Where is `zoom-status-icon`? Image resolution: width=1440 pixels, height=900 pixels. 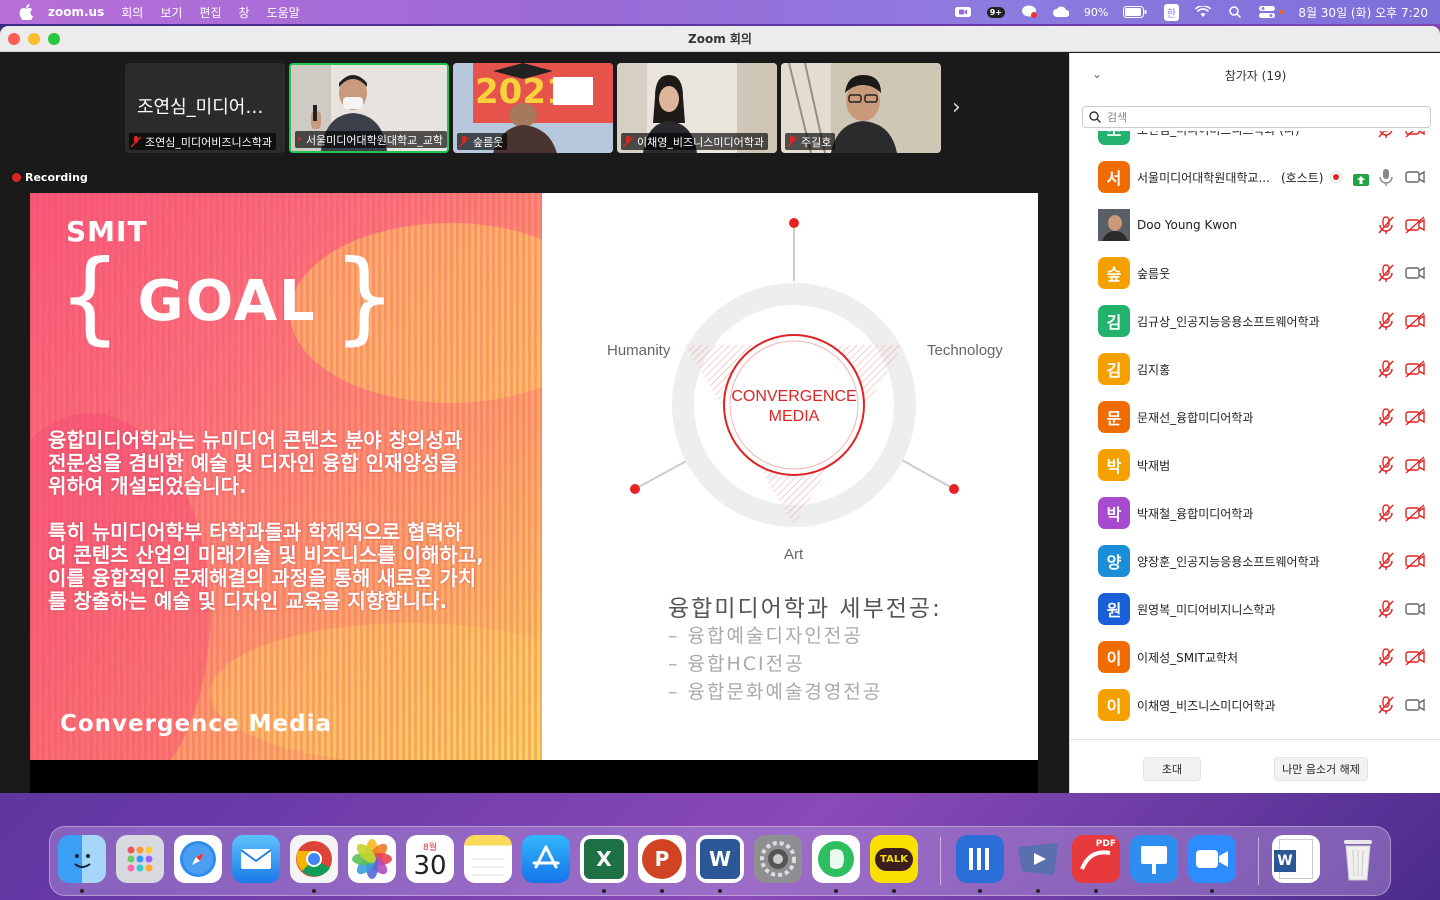 zoom-status-icon is located at coordinates (963, 12).